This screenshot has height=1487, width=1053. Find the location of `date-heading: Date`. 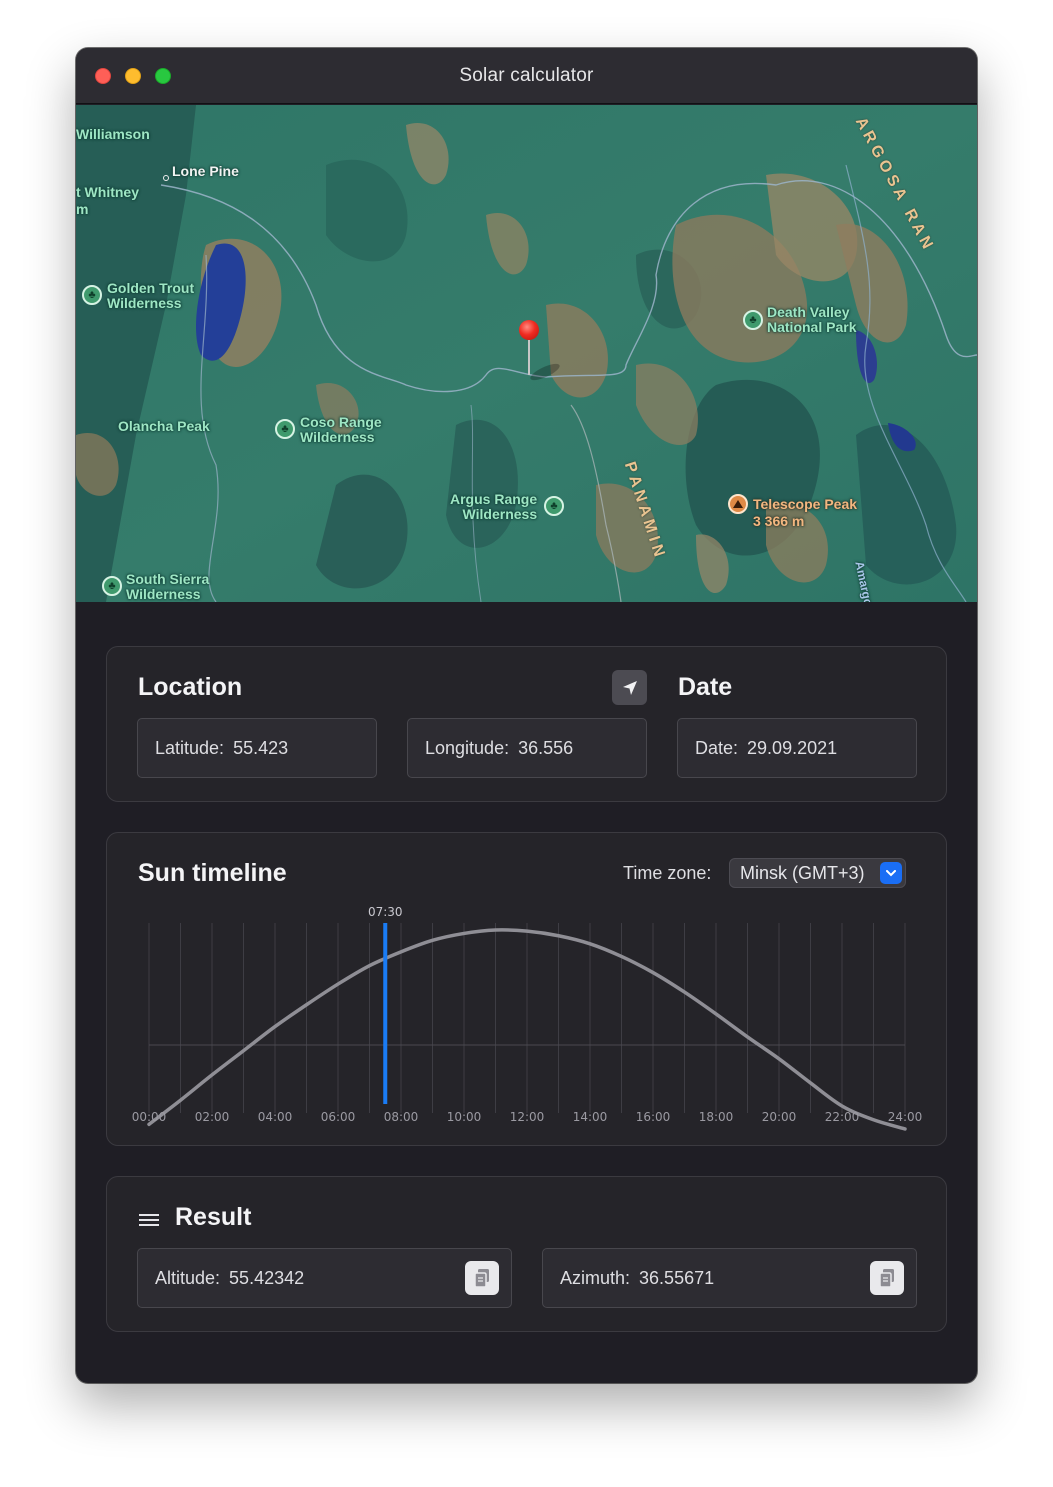

date-heading: Date is located at coordinates (705, 687).